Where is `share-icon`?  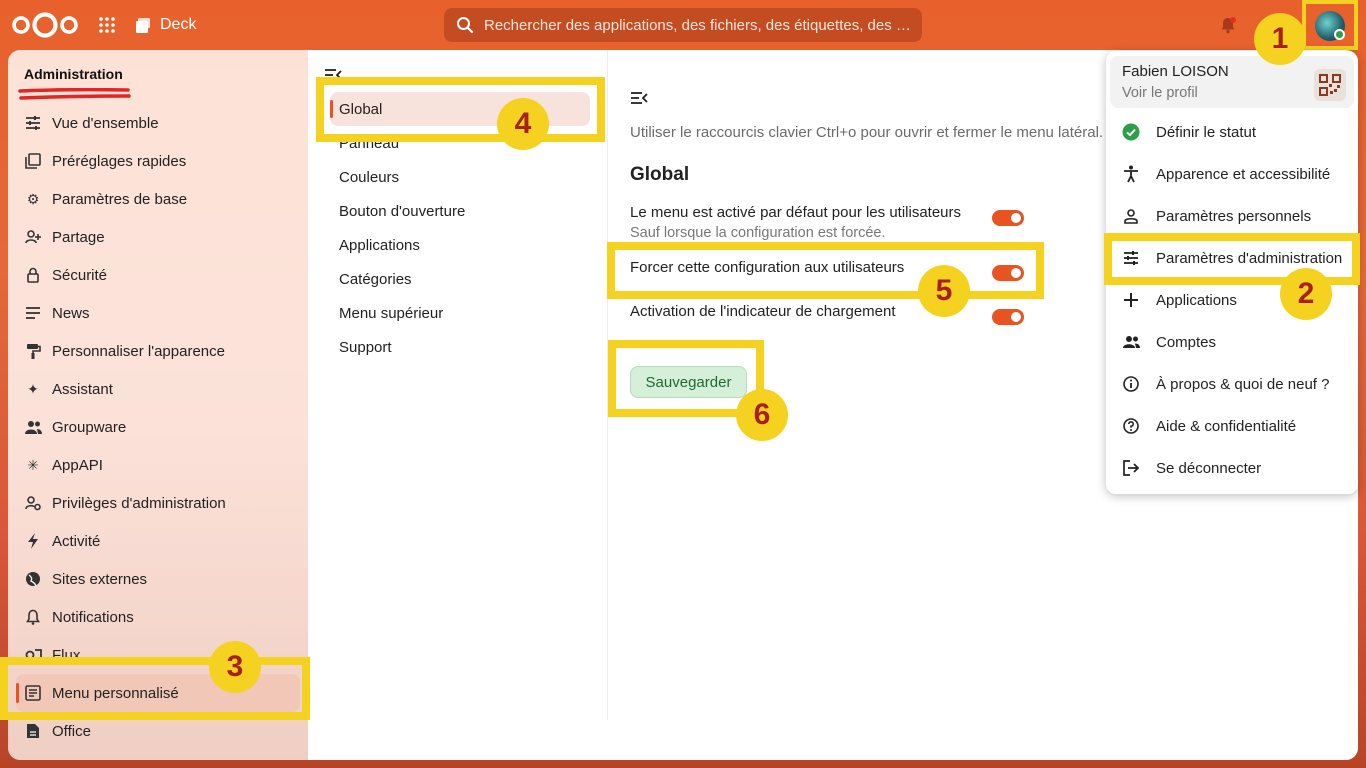
share-icon is located at coordinates (33, 237).